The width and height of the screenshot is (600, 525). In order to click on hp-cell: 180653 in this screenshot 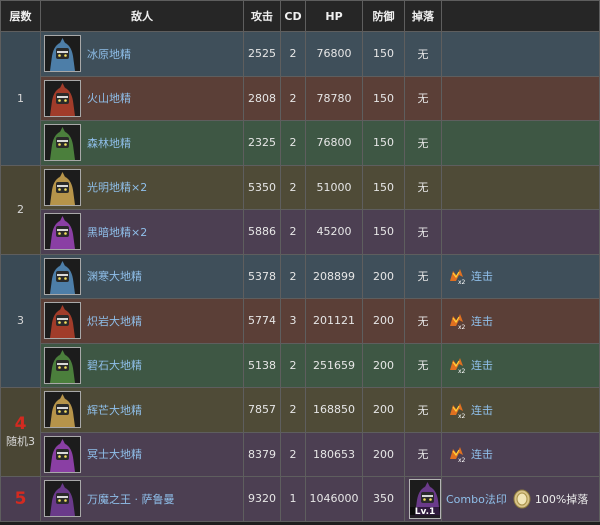, I will do `click(334, 454)`.